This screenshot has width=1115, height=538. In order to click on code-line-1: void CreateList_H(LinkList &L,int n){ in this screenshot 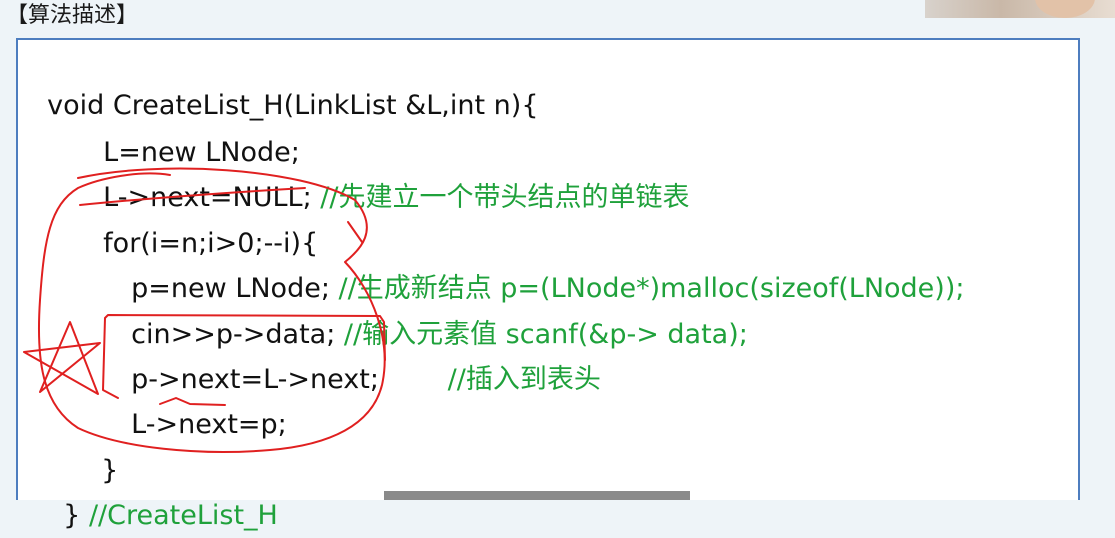, I will do `click(284, 80)`.